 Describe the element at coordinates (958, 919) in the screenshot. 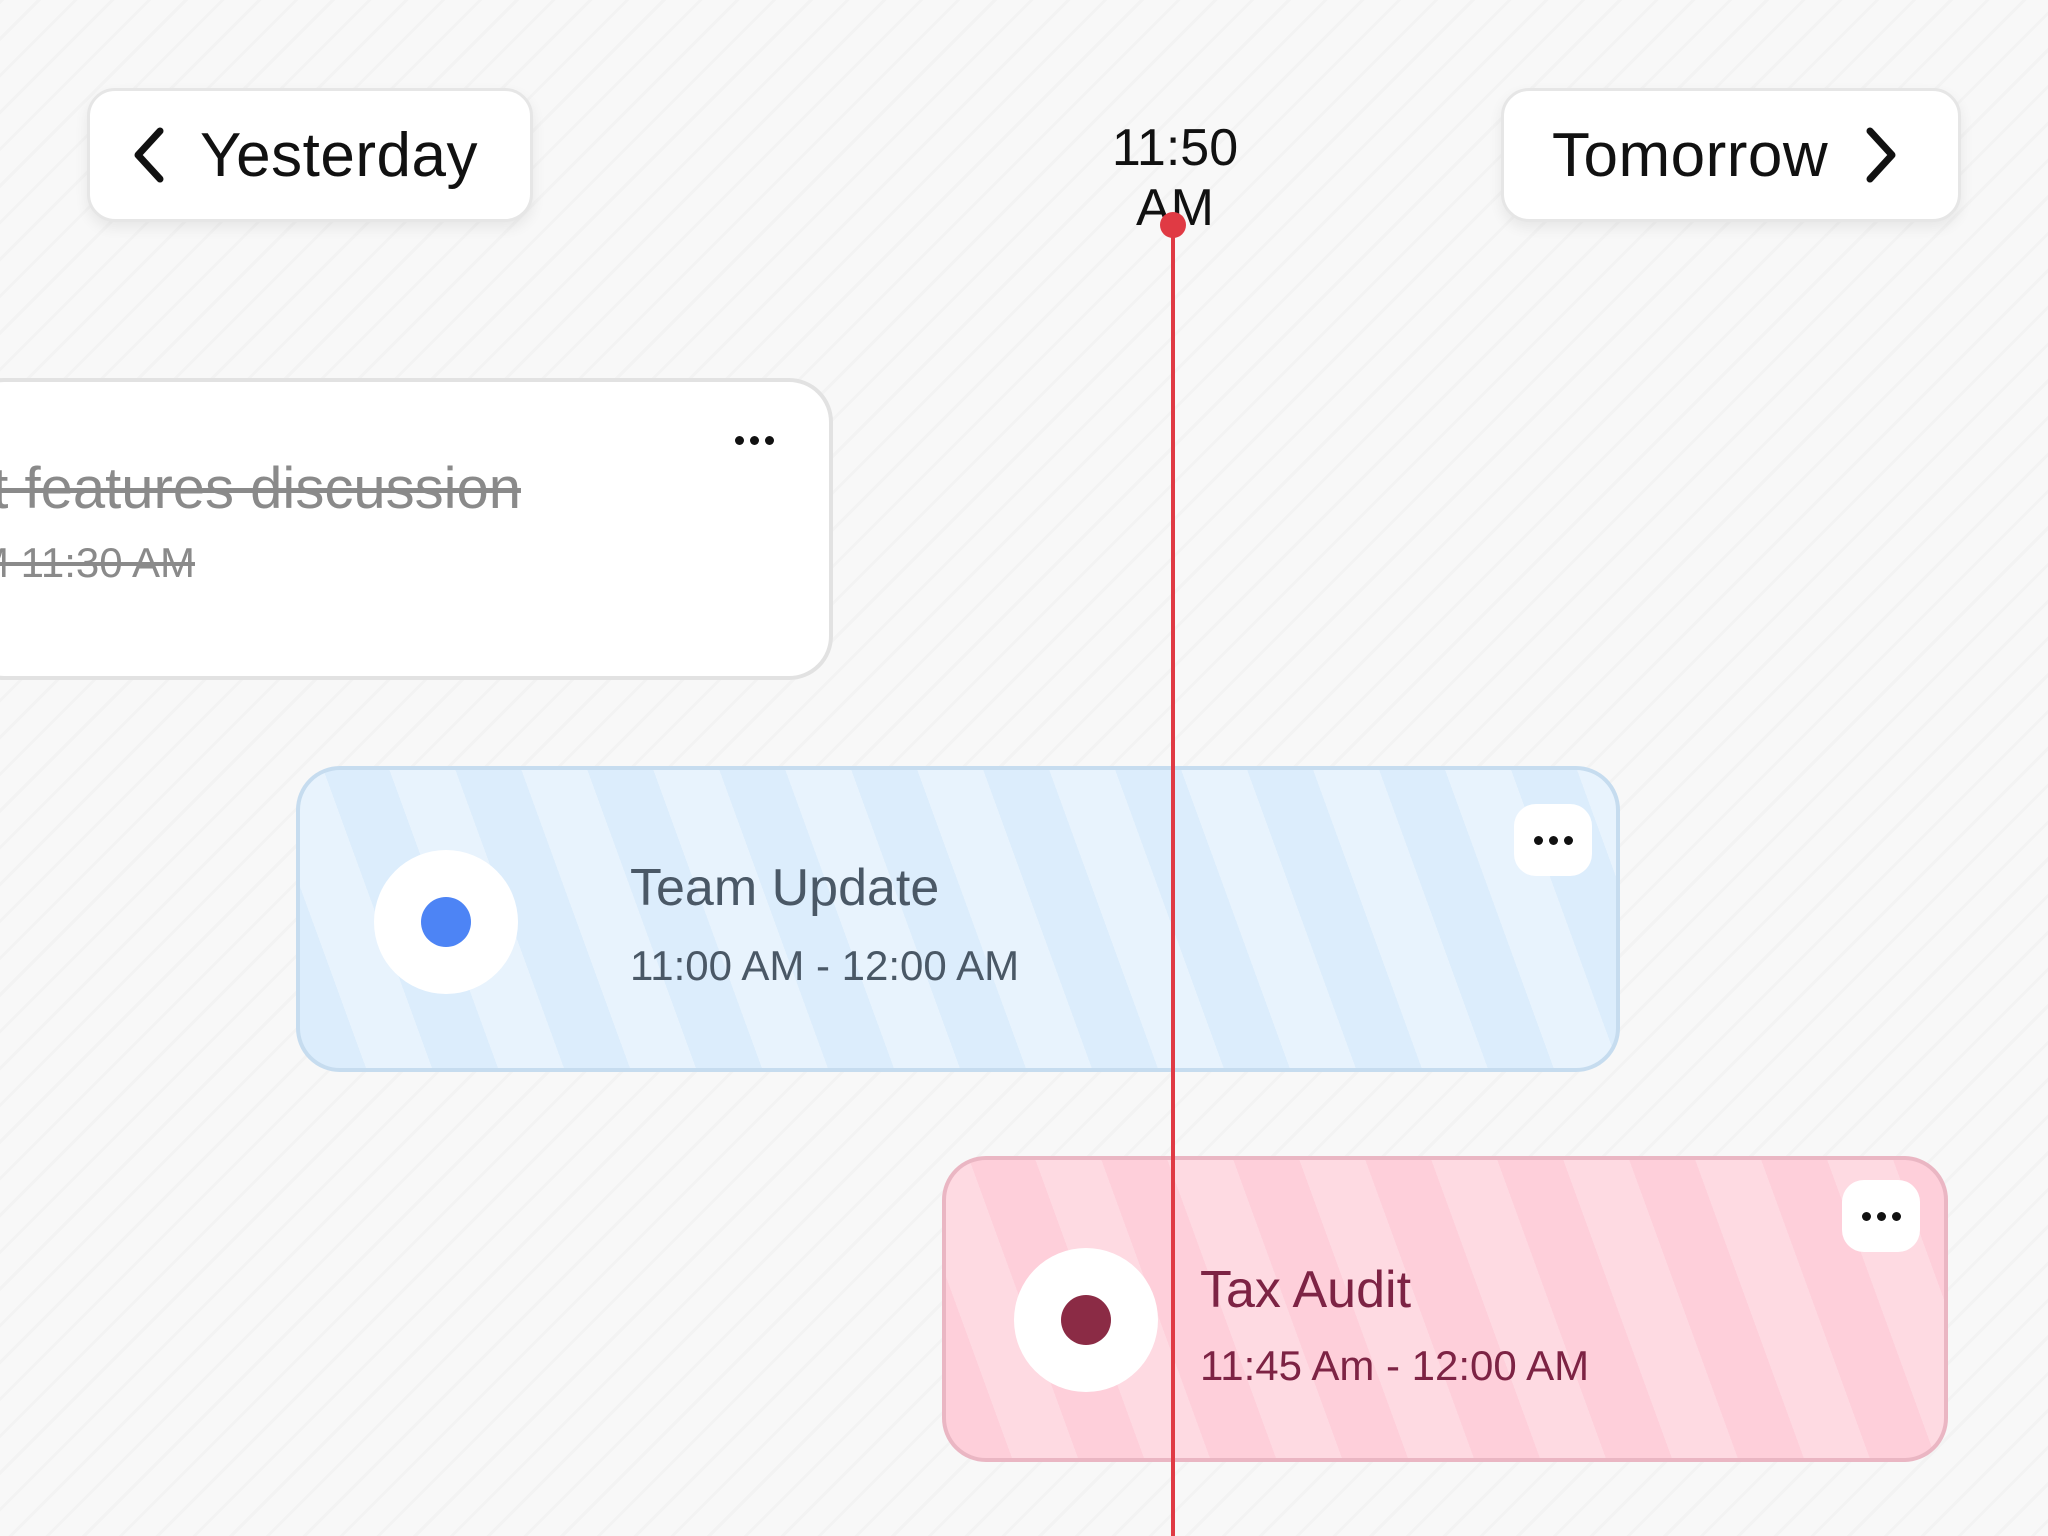

I see `event-card-team-update: Team Update 11:00 AM - 12:00 AM` at that location.